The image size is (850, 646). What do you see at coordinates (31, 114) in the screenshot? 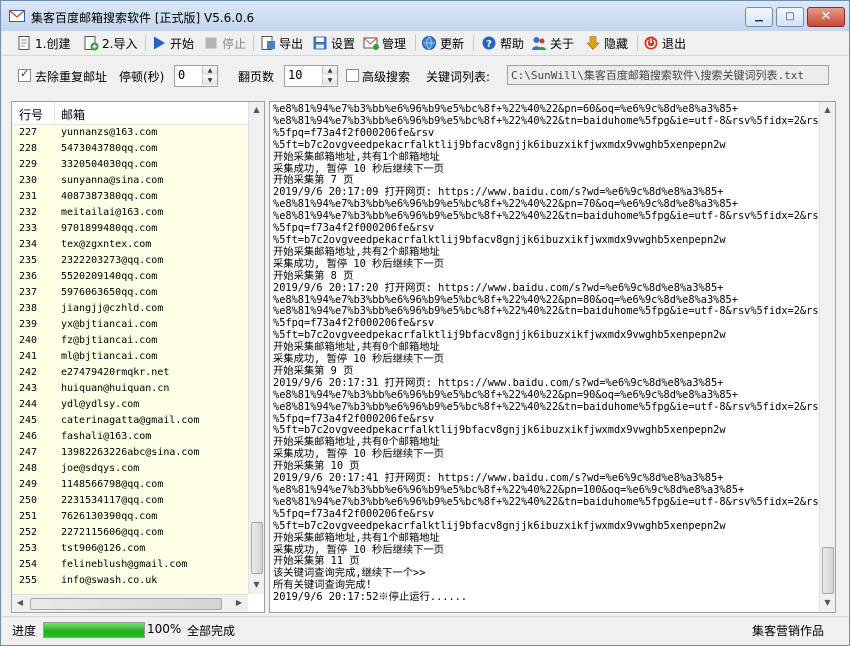
I see `column-header-number: 行号` at bounding box center [31, 114].